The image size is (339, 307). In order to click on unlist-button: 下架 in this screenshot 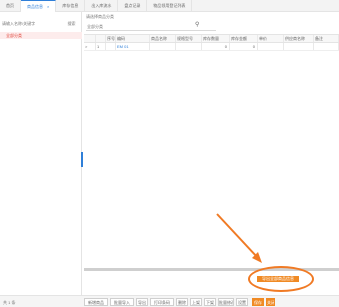, I will do `click(210, 302)`.